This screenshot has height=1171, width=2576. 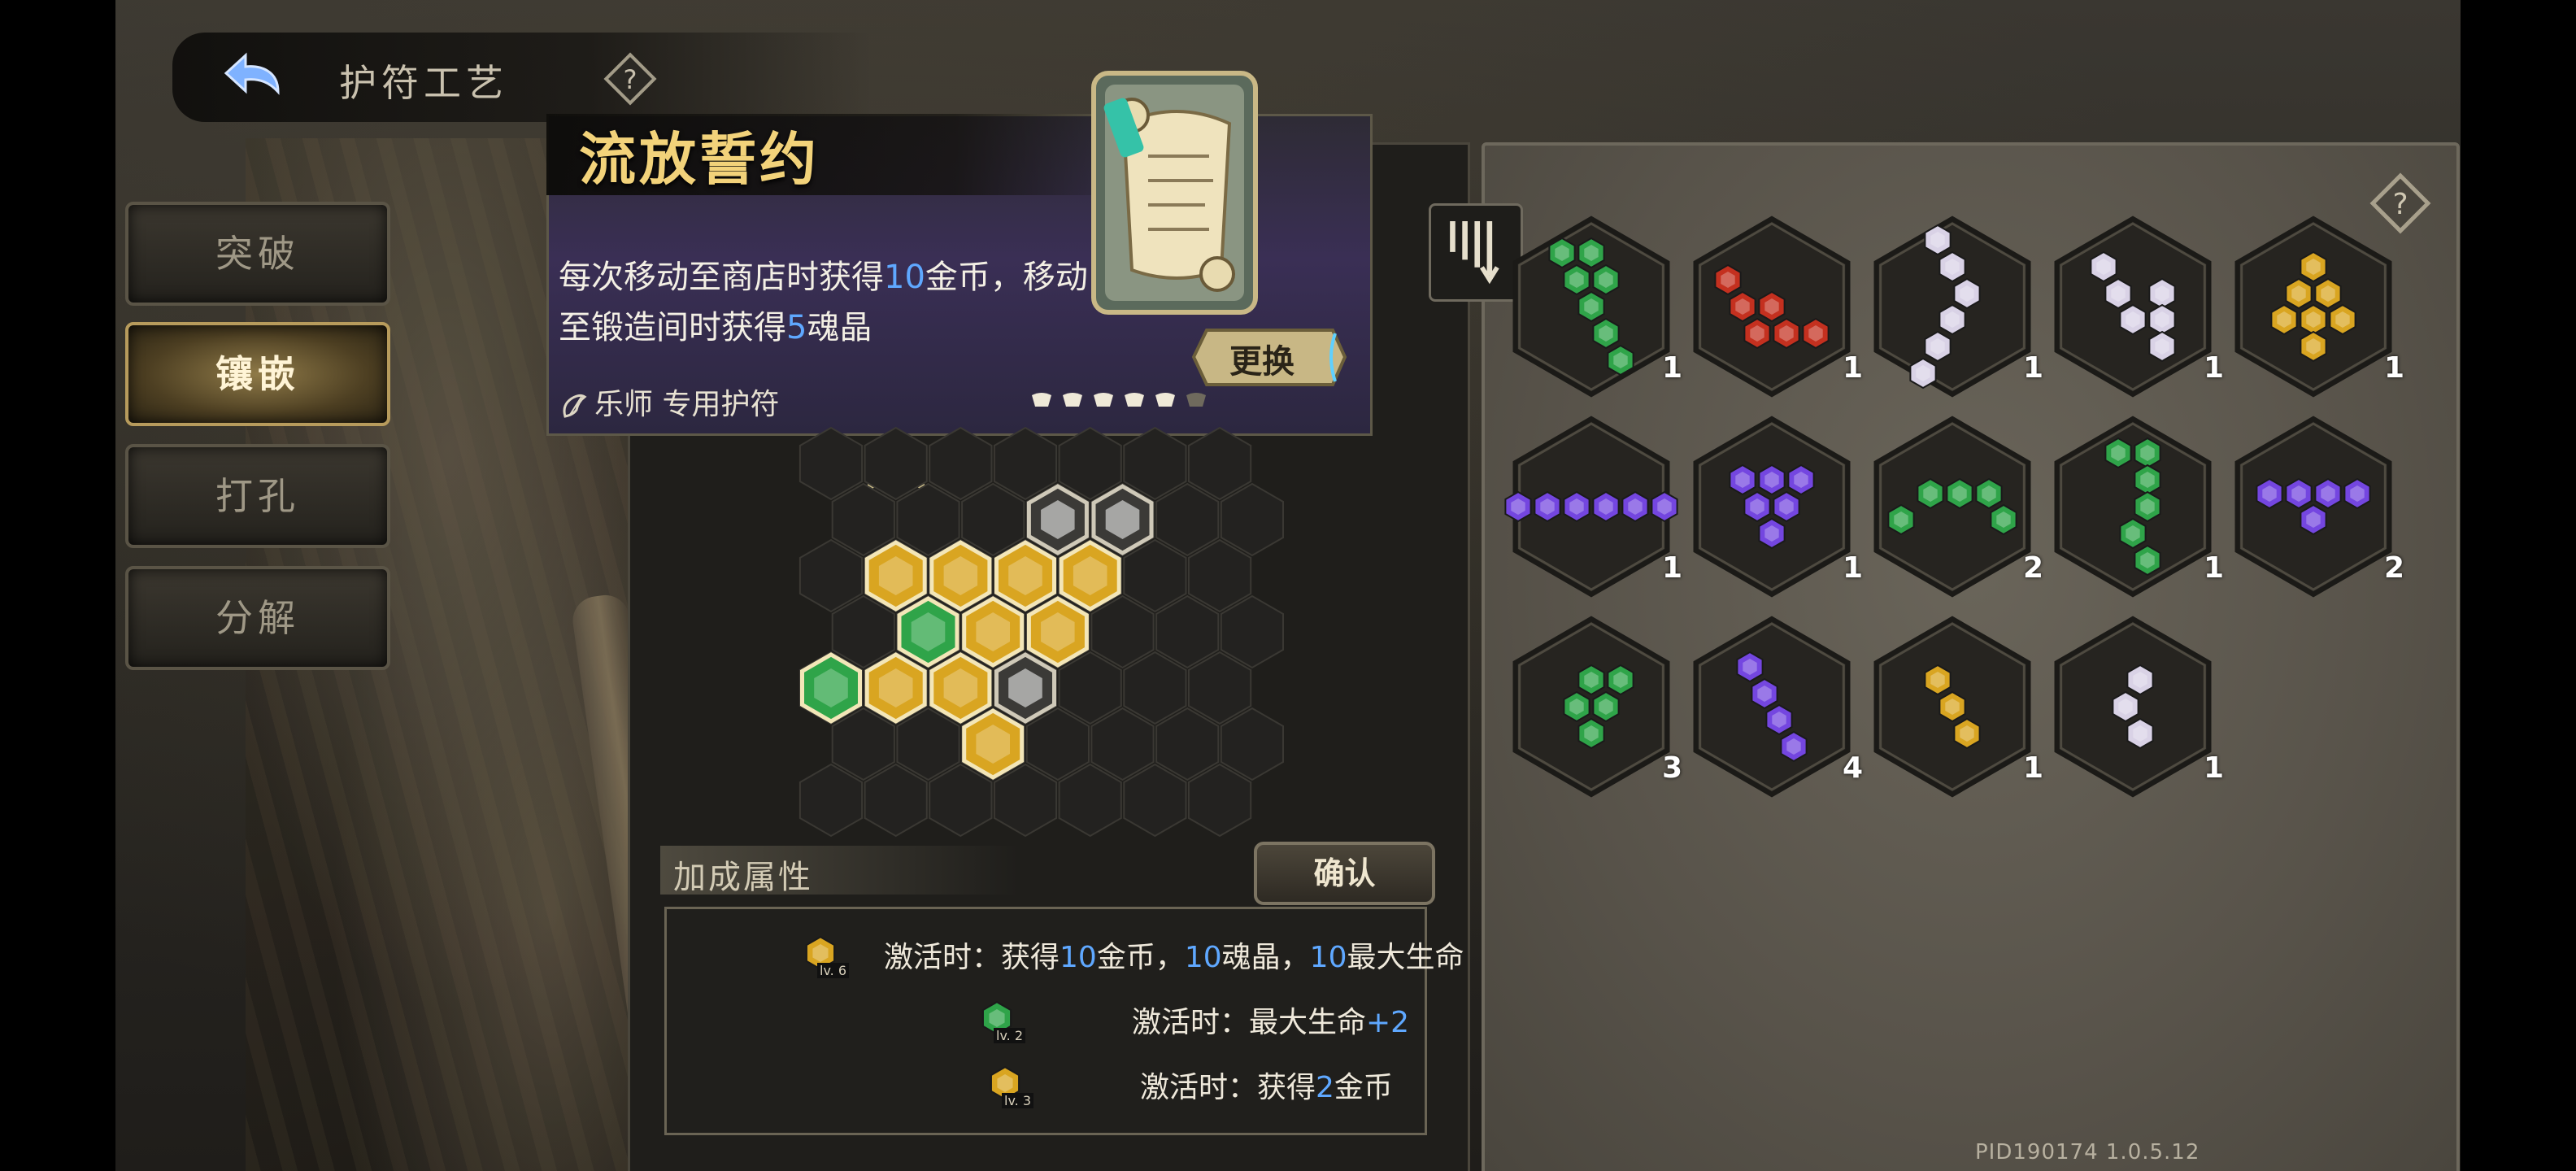 What do you see at coordinates (1123, 402) in the screenshot?
I see `star-rating` at bounding box center [1123, 402].